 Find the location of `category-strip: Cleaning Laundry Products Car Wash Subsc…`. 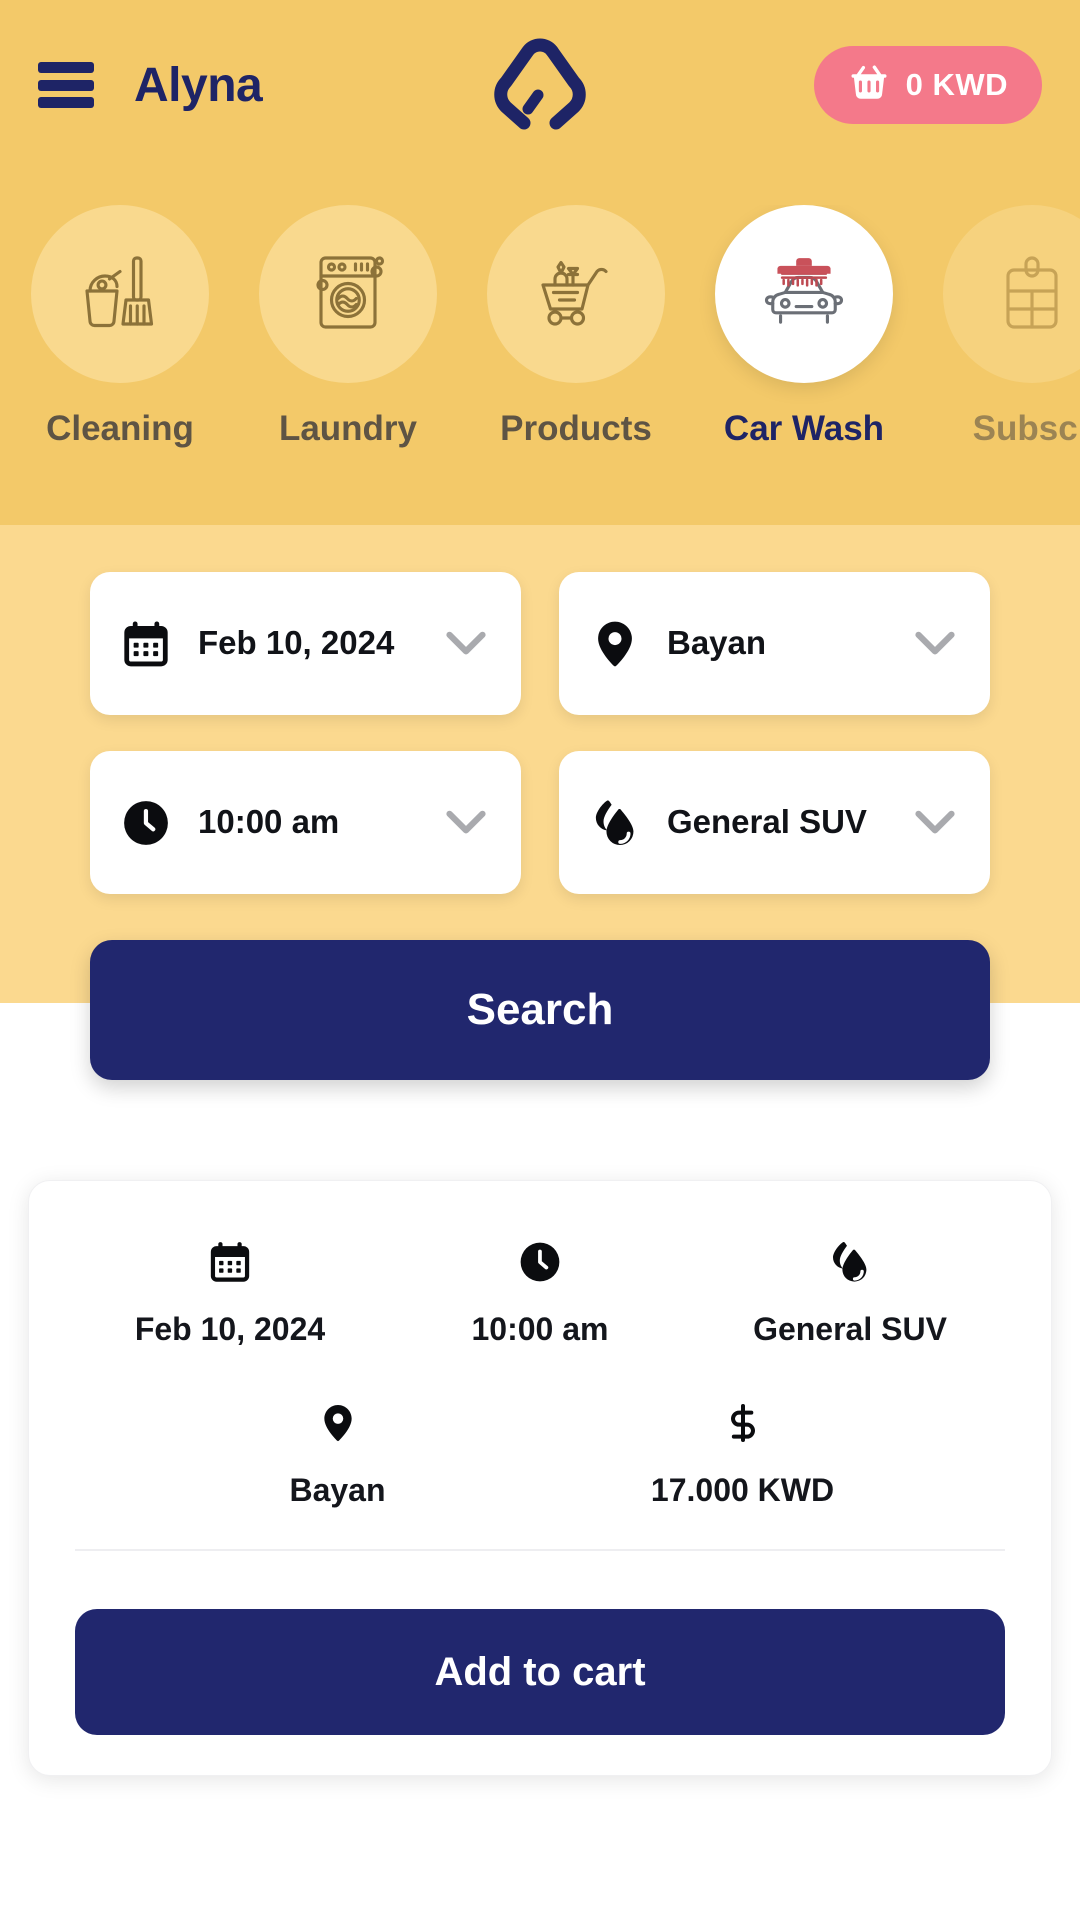

category-strip: Cleaning Laundry Products Car Wash Subsc… is located at coordinates (540, 335).